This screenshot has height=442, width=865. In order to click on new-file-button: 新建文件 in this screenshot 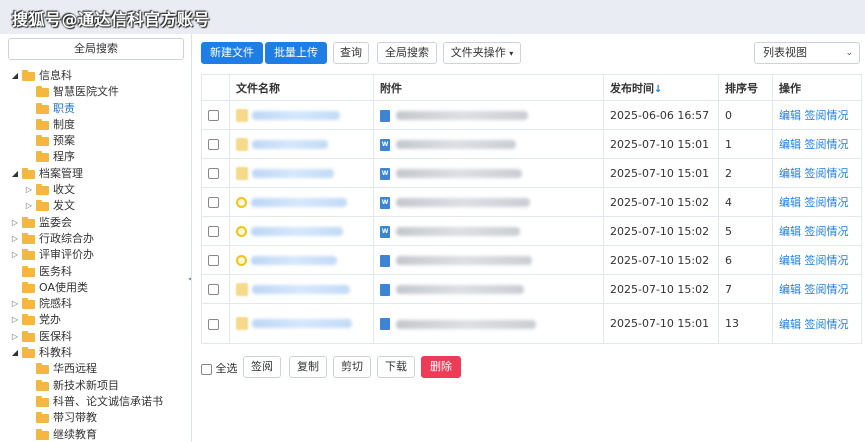, I will do `click(232, 53)`.